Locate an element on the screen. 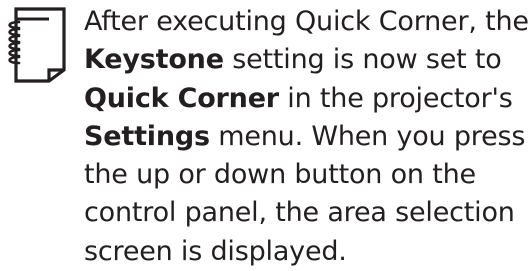  note-text-segment: setting is now set to is located at coordinates (362, 60).